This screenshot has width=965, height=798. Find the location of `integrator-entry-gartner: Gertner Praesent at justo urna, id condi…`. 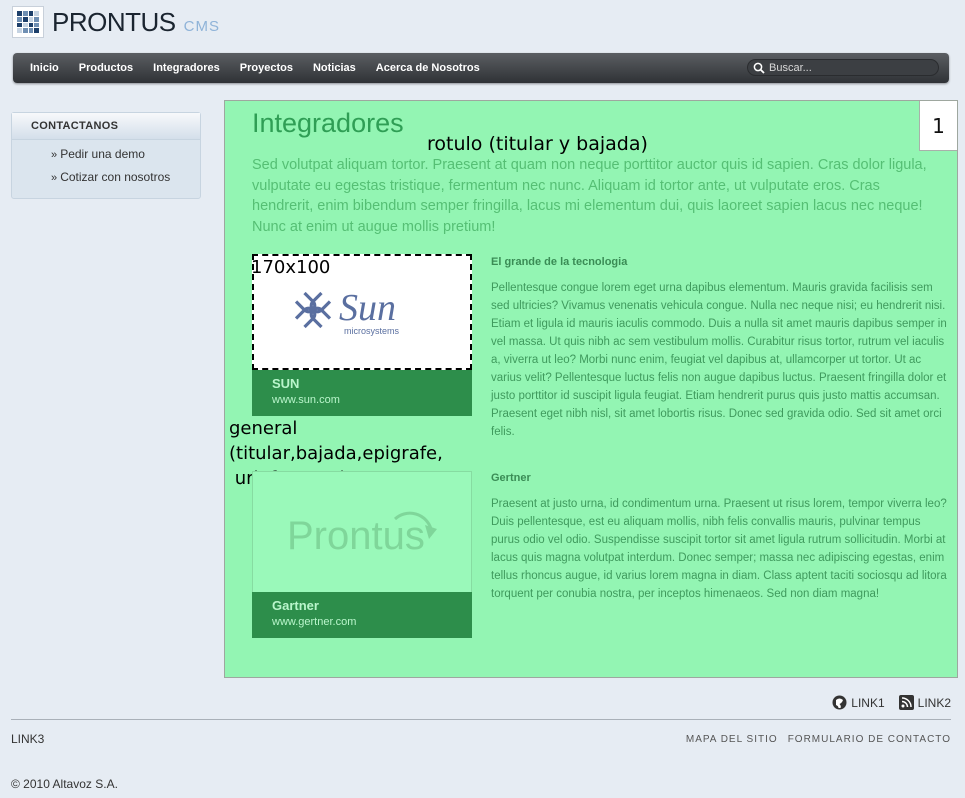

integrator-entry-gartner: Gertner Praesent at justo urna, id condi… is located at coordinates (721, 537).